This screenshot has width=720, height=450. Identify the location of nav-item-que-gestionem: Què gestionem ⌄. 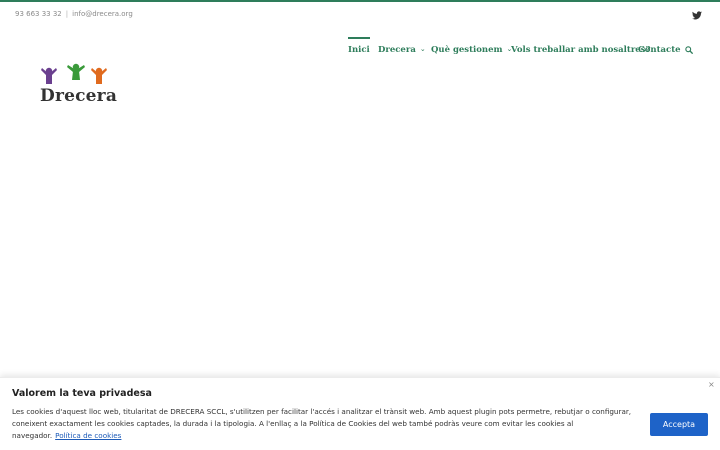
(471, 50).